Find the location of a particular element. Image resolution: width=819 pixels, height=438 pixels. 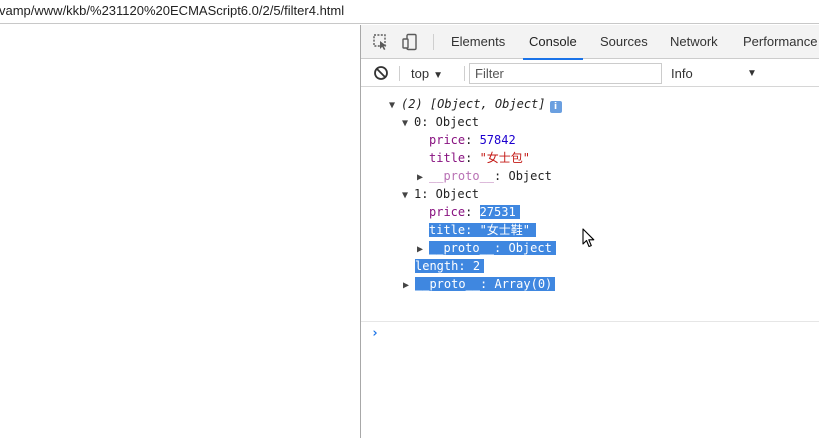

selected-text: __proto__: Array(0) is located at coordinates (485, 284).